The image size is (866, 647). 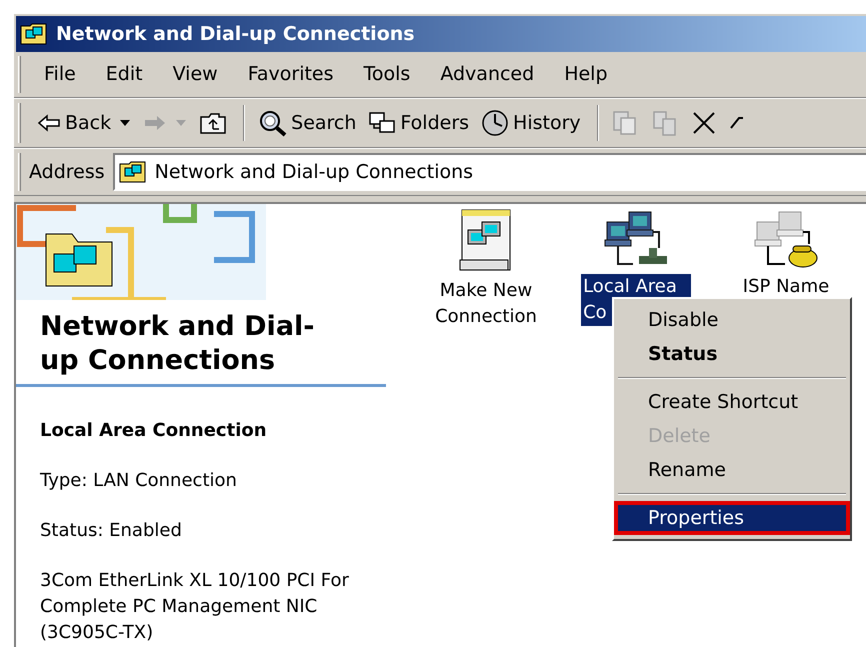 What do you see at coordinates (111, 531) in the screenshot?
I see `connection-detail: Status: Enabled` at bounding box center [111, 531].